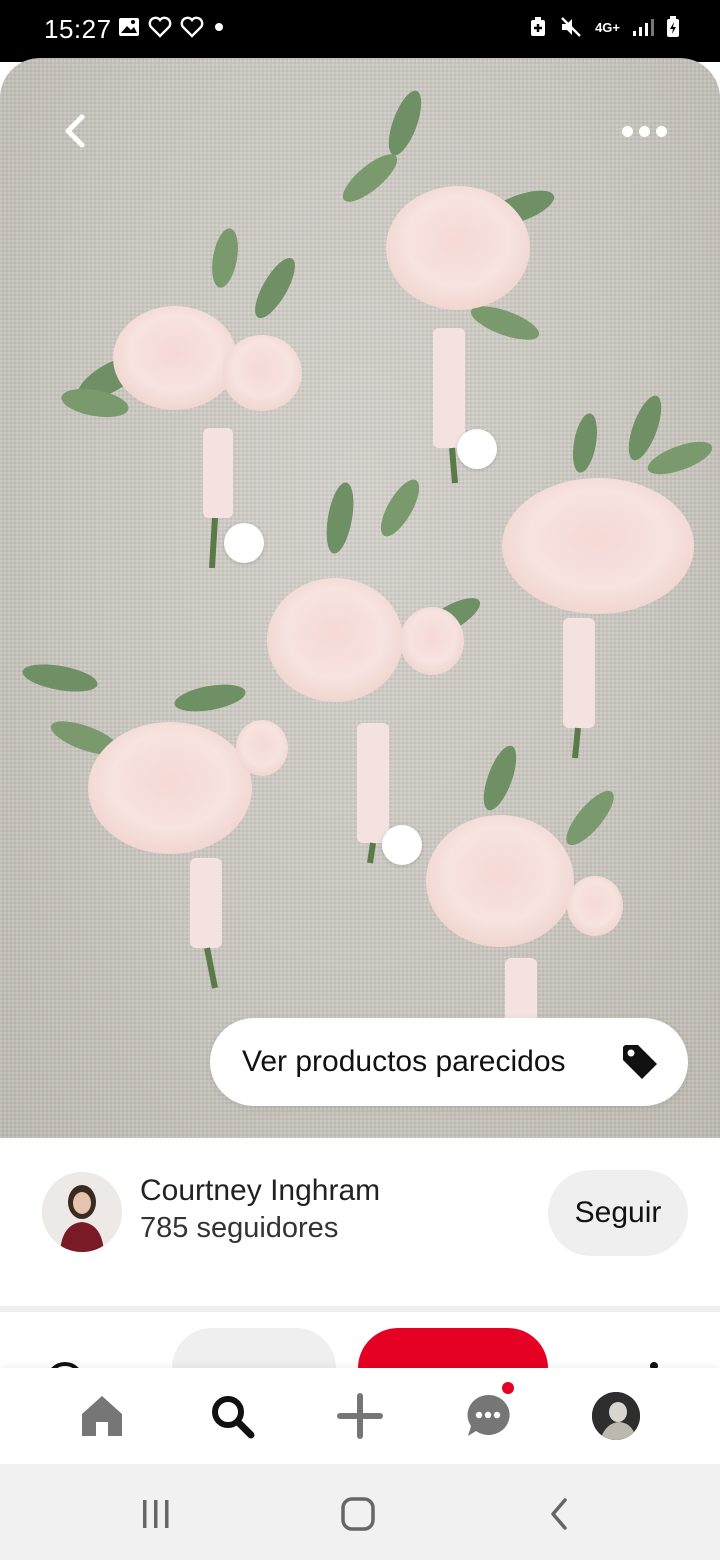 The height and width of the screenshot is (1560, 720). What do you see at coordinates (571, 27) in the screenshot?
I see `mute-icon` at bounding box center [571, 27].